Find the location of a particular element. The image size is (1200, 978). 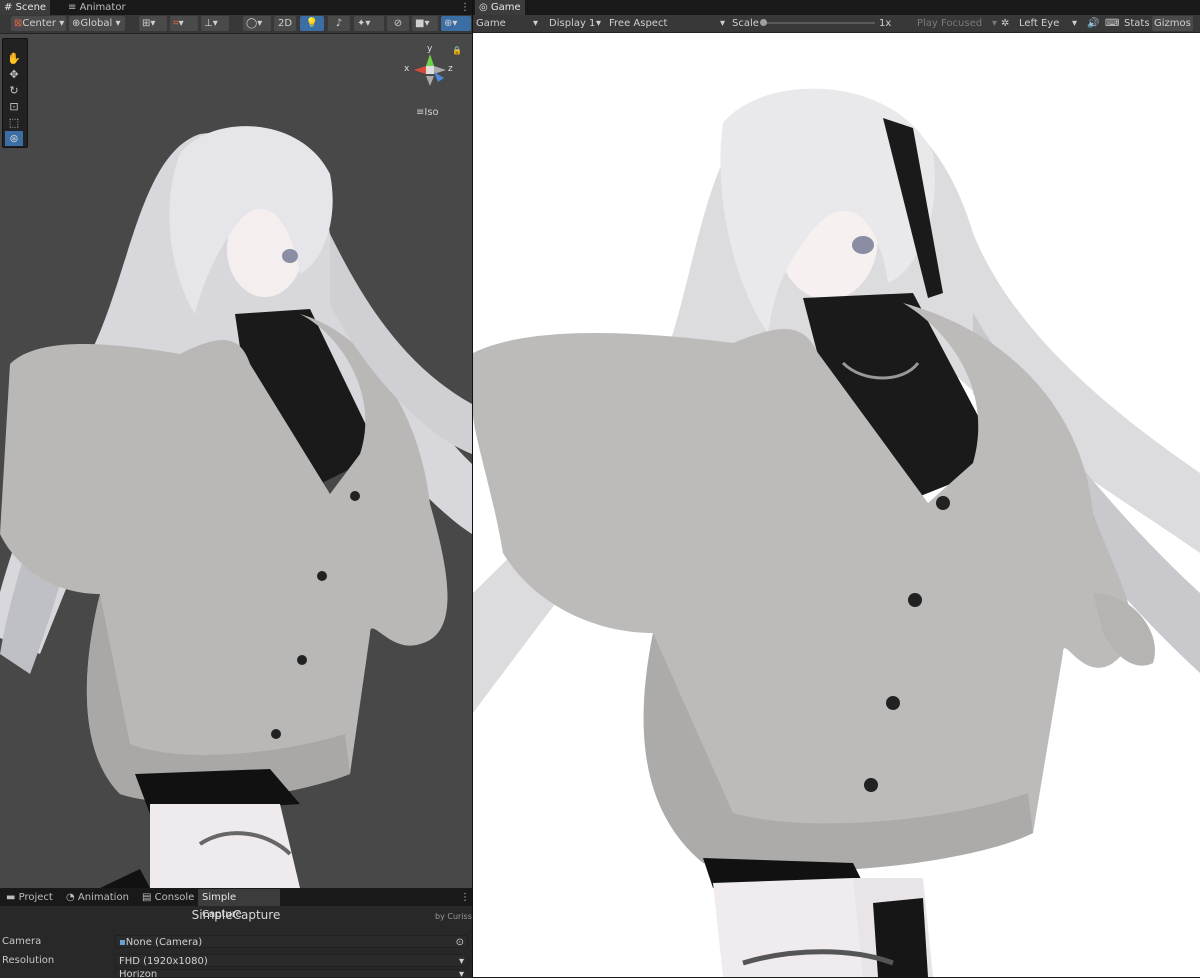

keyboard-icon: ⌨ is located at coordinates (1112, 23).